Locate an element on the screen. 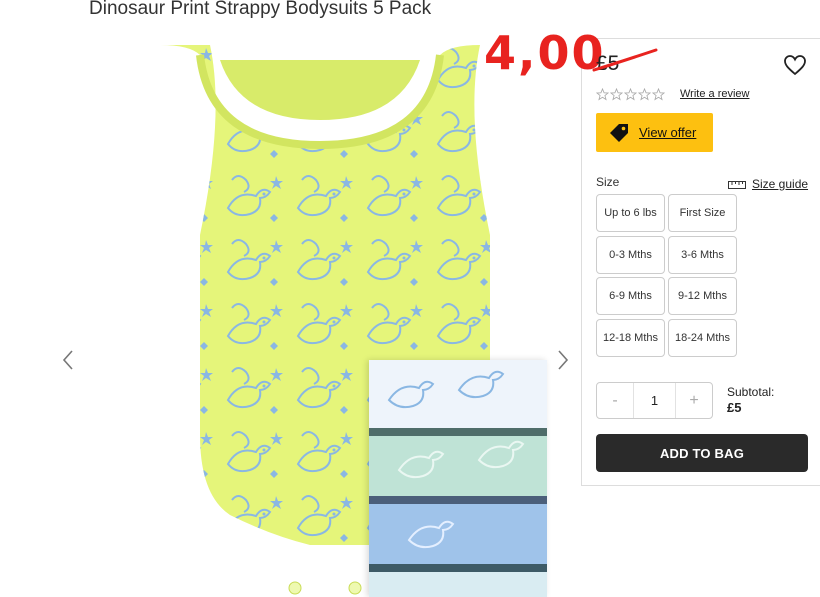 The width and height of the screenshot is (820, 597). offer-price: 4,00 is located at coordinates (545, 53).